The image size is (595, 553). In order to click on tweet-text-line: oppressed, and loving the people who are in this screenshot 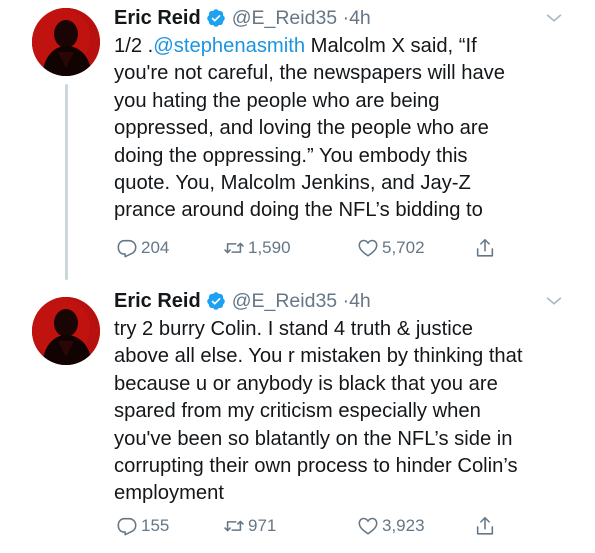, I will do `click(301, 128)`.